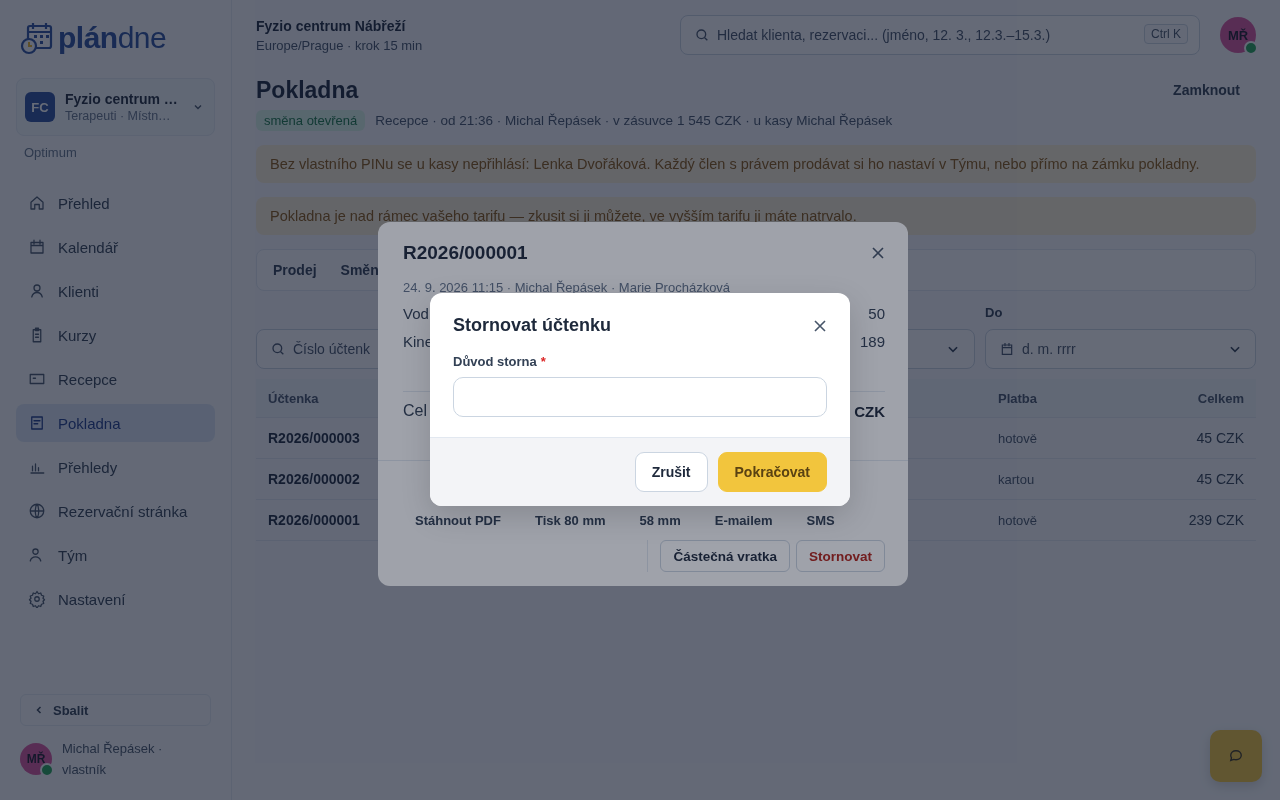 The height and width of the screenshot is (800, 1280). What do you see at coordinates (416, 314) in the screenshot?
I see `item-name: Vod` at bounding box center [416, 314].